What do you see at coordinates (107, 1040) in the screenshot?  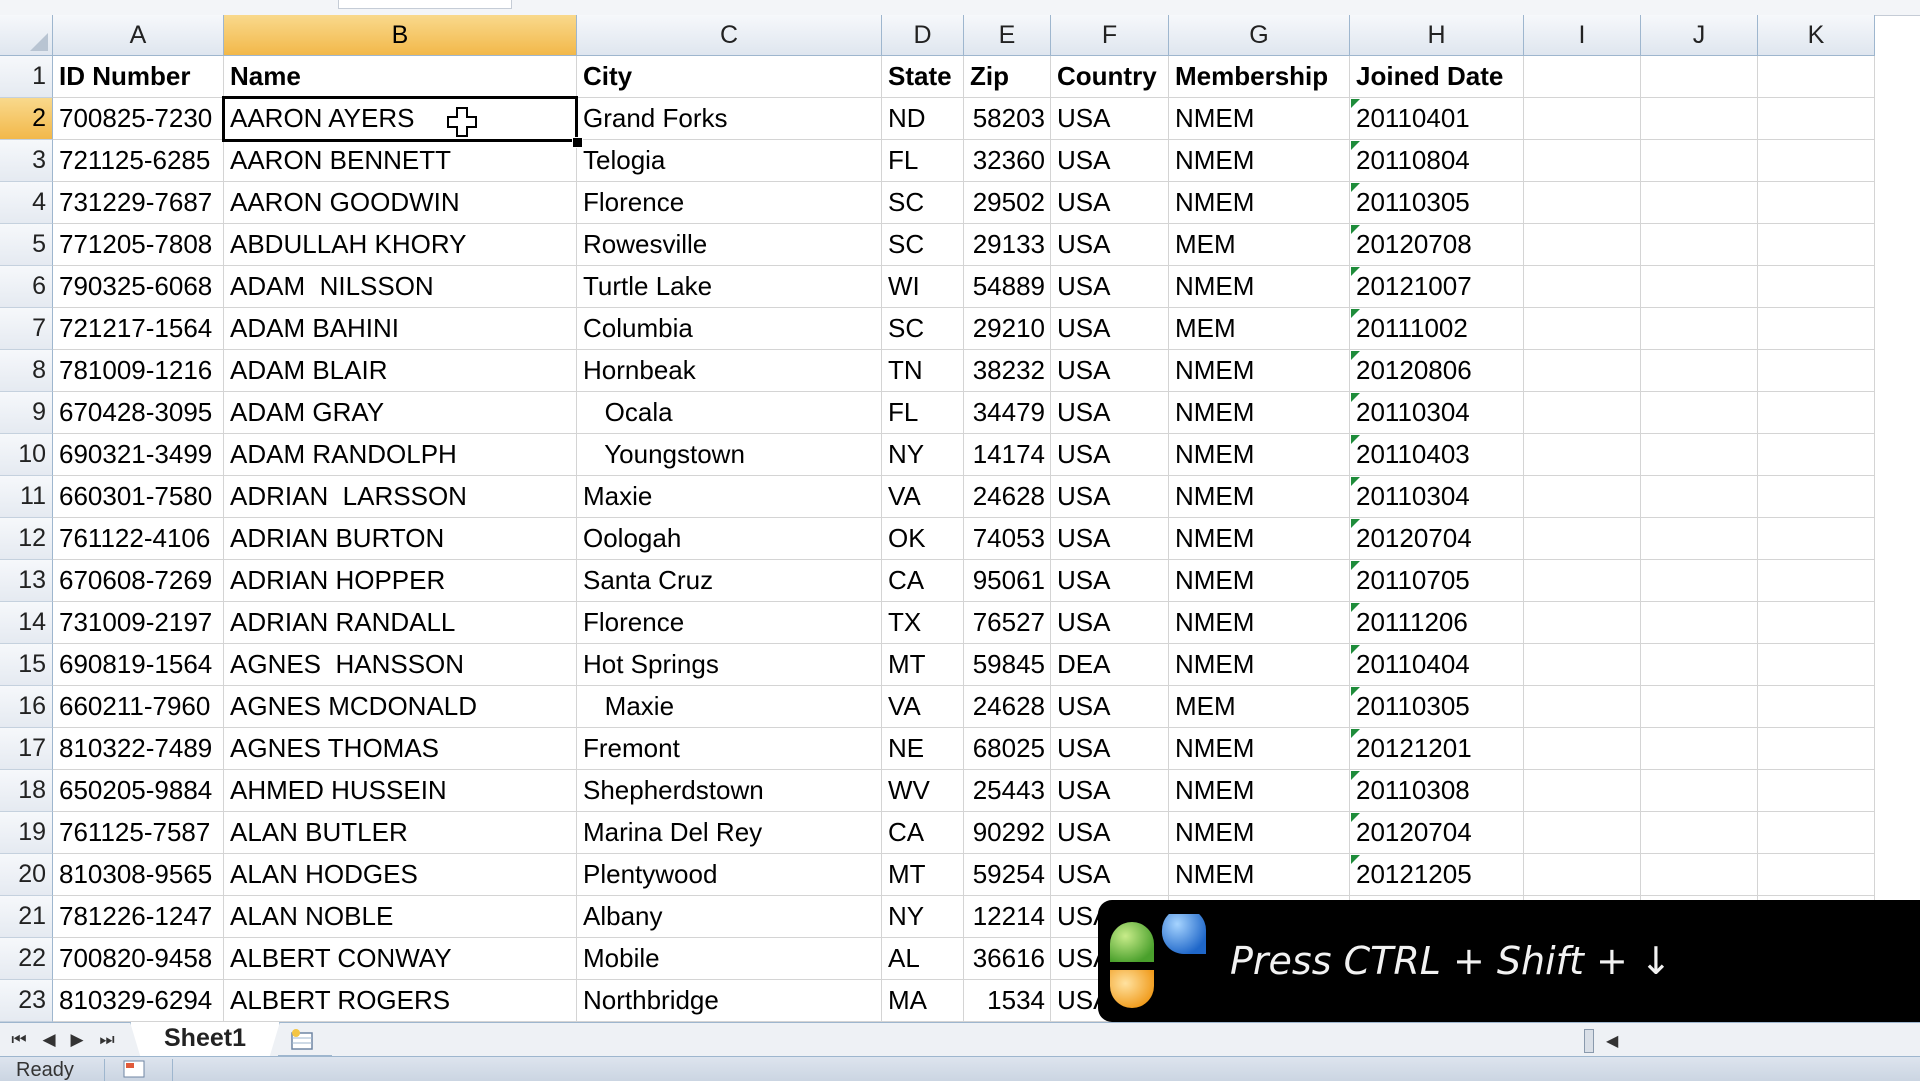 I see `last-sheet-icon: ⏭` at bounding box center [107, 1040].